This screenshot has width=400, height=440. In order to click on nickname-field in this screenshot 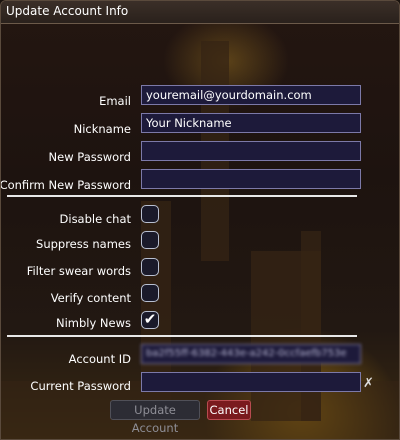, I will do `click(251, 123)`.